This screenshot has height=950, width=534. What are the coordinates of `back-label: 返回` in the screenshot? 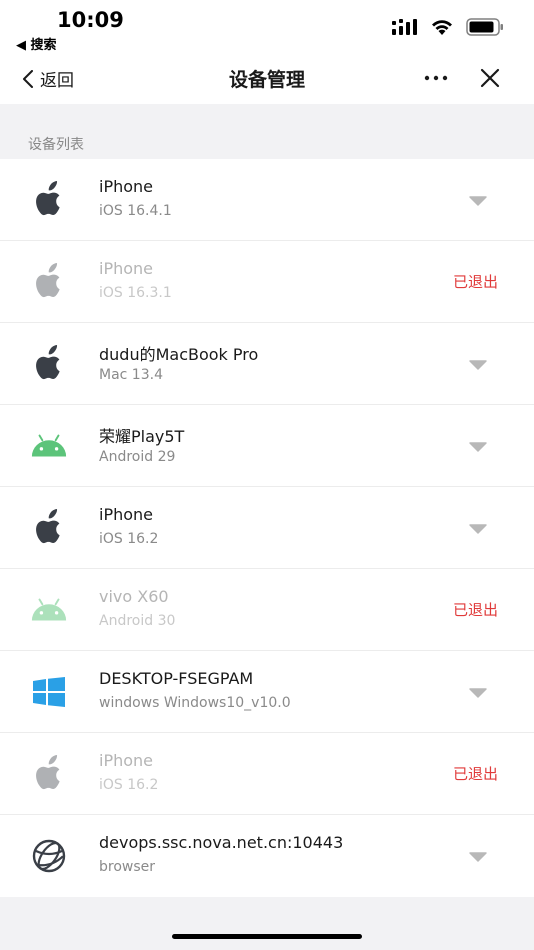 It's located at (57, 81).